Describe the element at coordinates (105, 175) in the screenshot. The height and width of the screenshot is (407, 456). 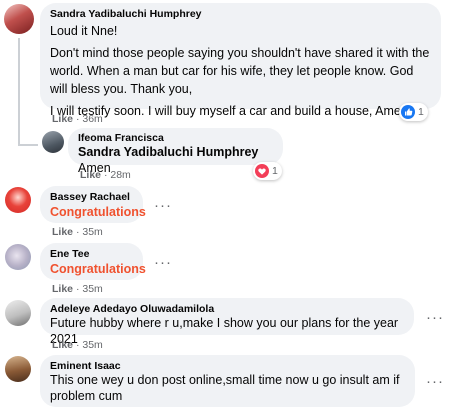
I see `comment-meta: Like · 28m` at that location.